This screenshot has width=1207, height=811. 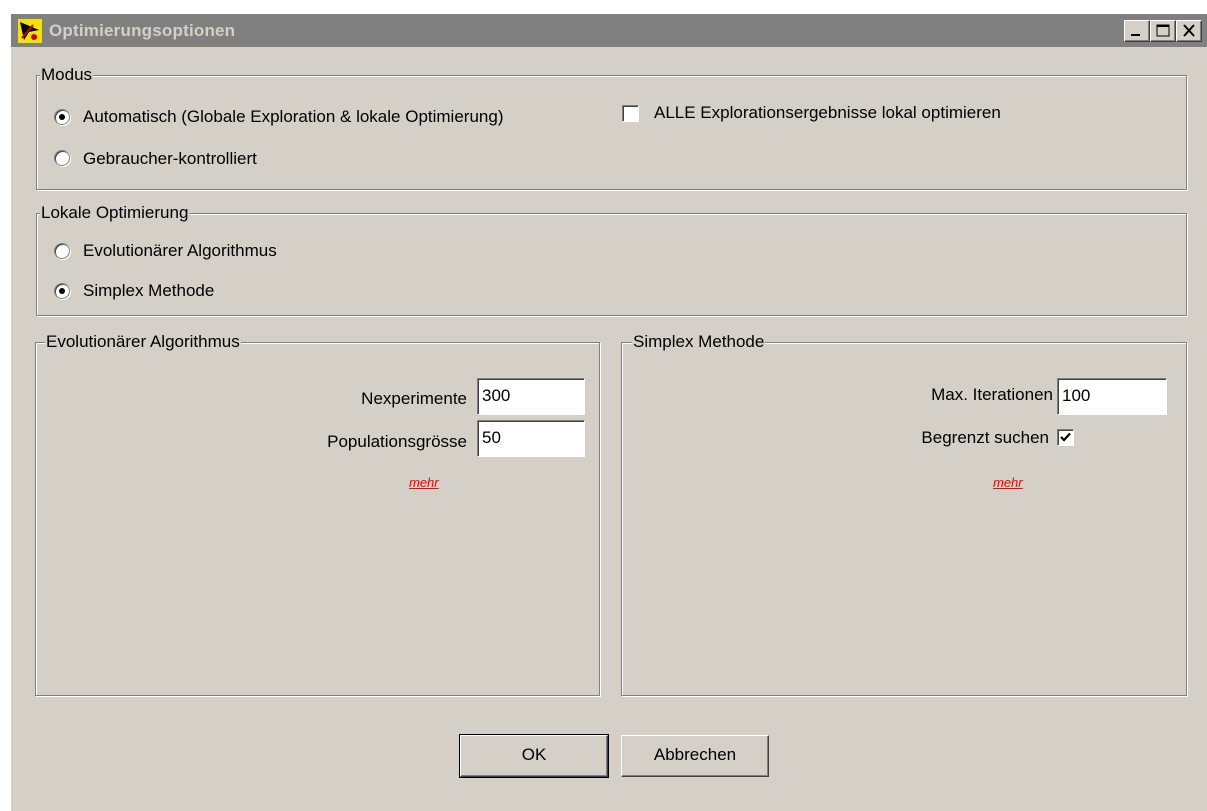 What do you see at coordinates (1135, 35) in the screenshot?
I see `minimize-icon` at bounding box center [1135, 35].